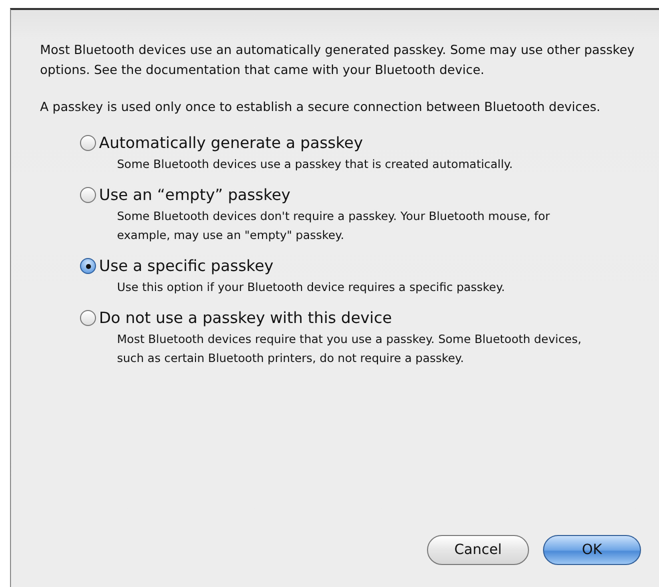 The width and height of the screenshot is (659, 587). Describe the element at coordinates (338, 60) in the screenshot. I see `intro-paragraph: Most Bluetooth devices use an automatically generated passkey. Some may use other passkey options. See the documentation that came with your Bluetooth device.` at that location.